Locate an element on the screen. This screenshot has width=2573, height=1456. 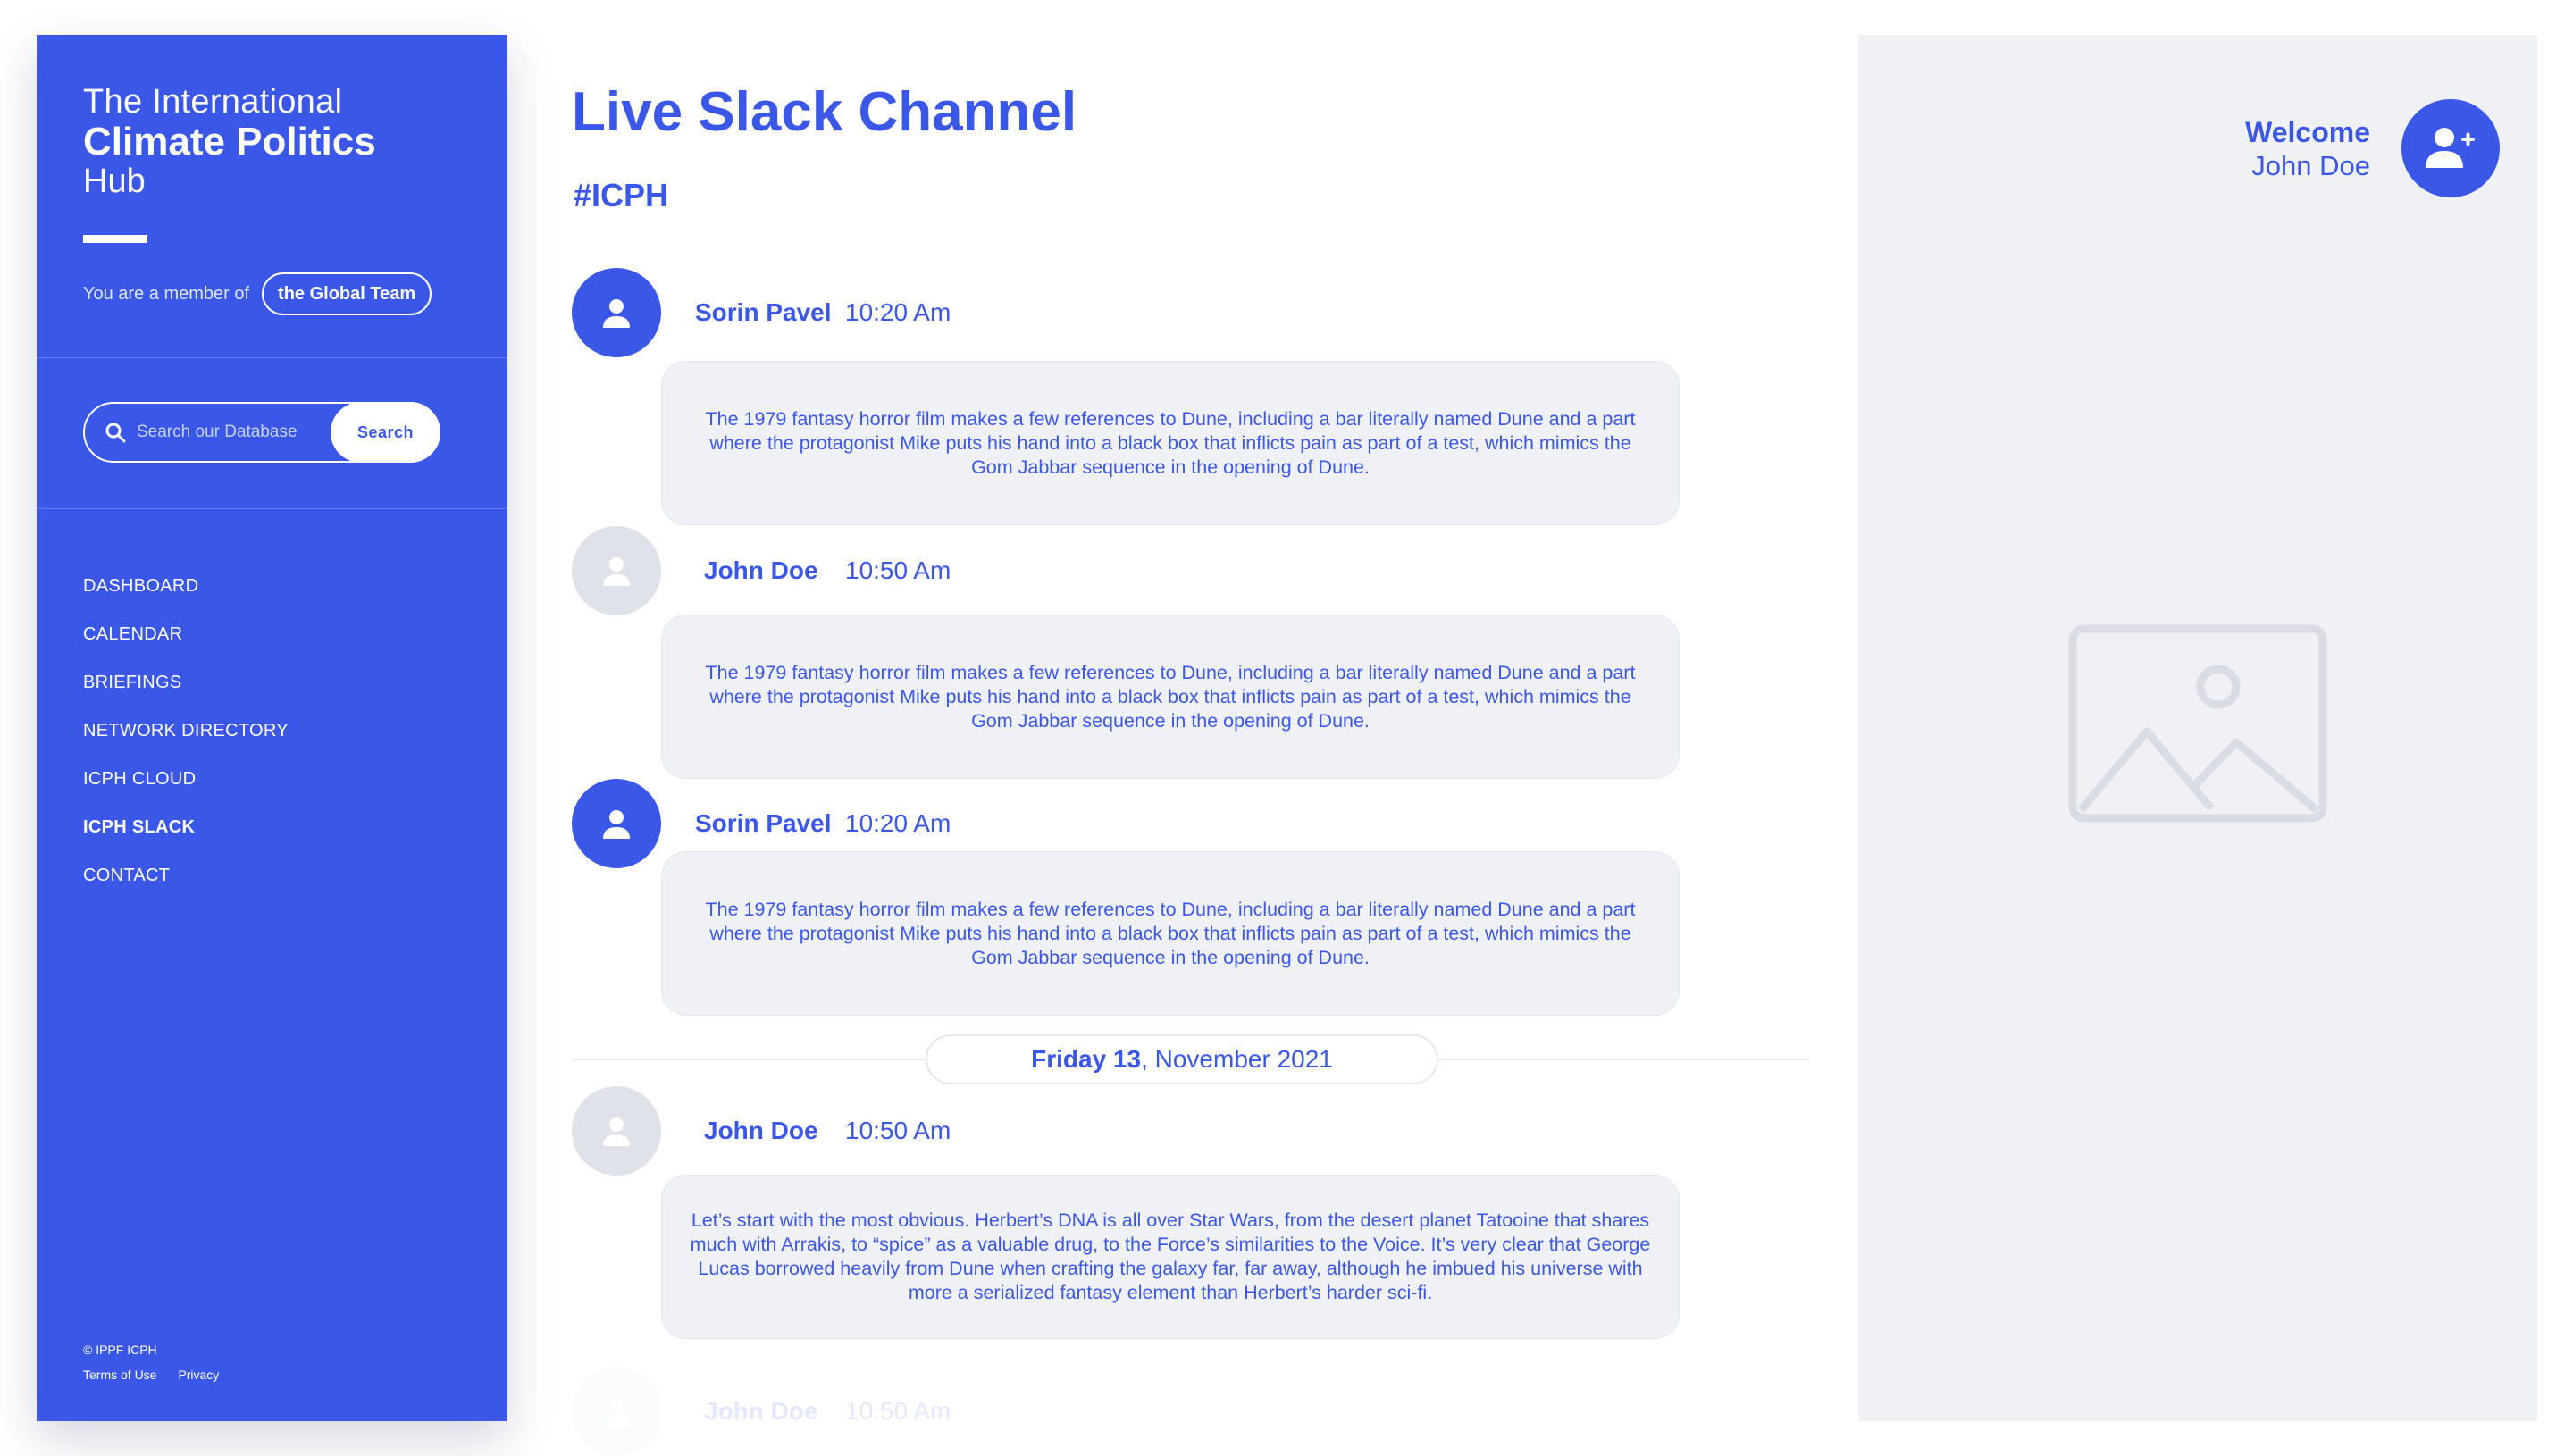
brand-underline is located at coordinates (115, 239).